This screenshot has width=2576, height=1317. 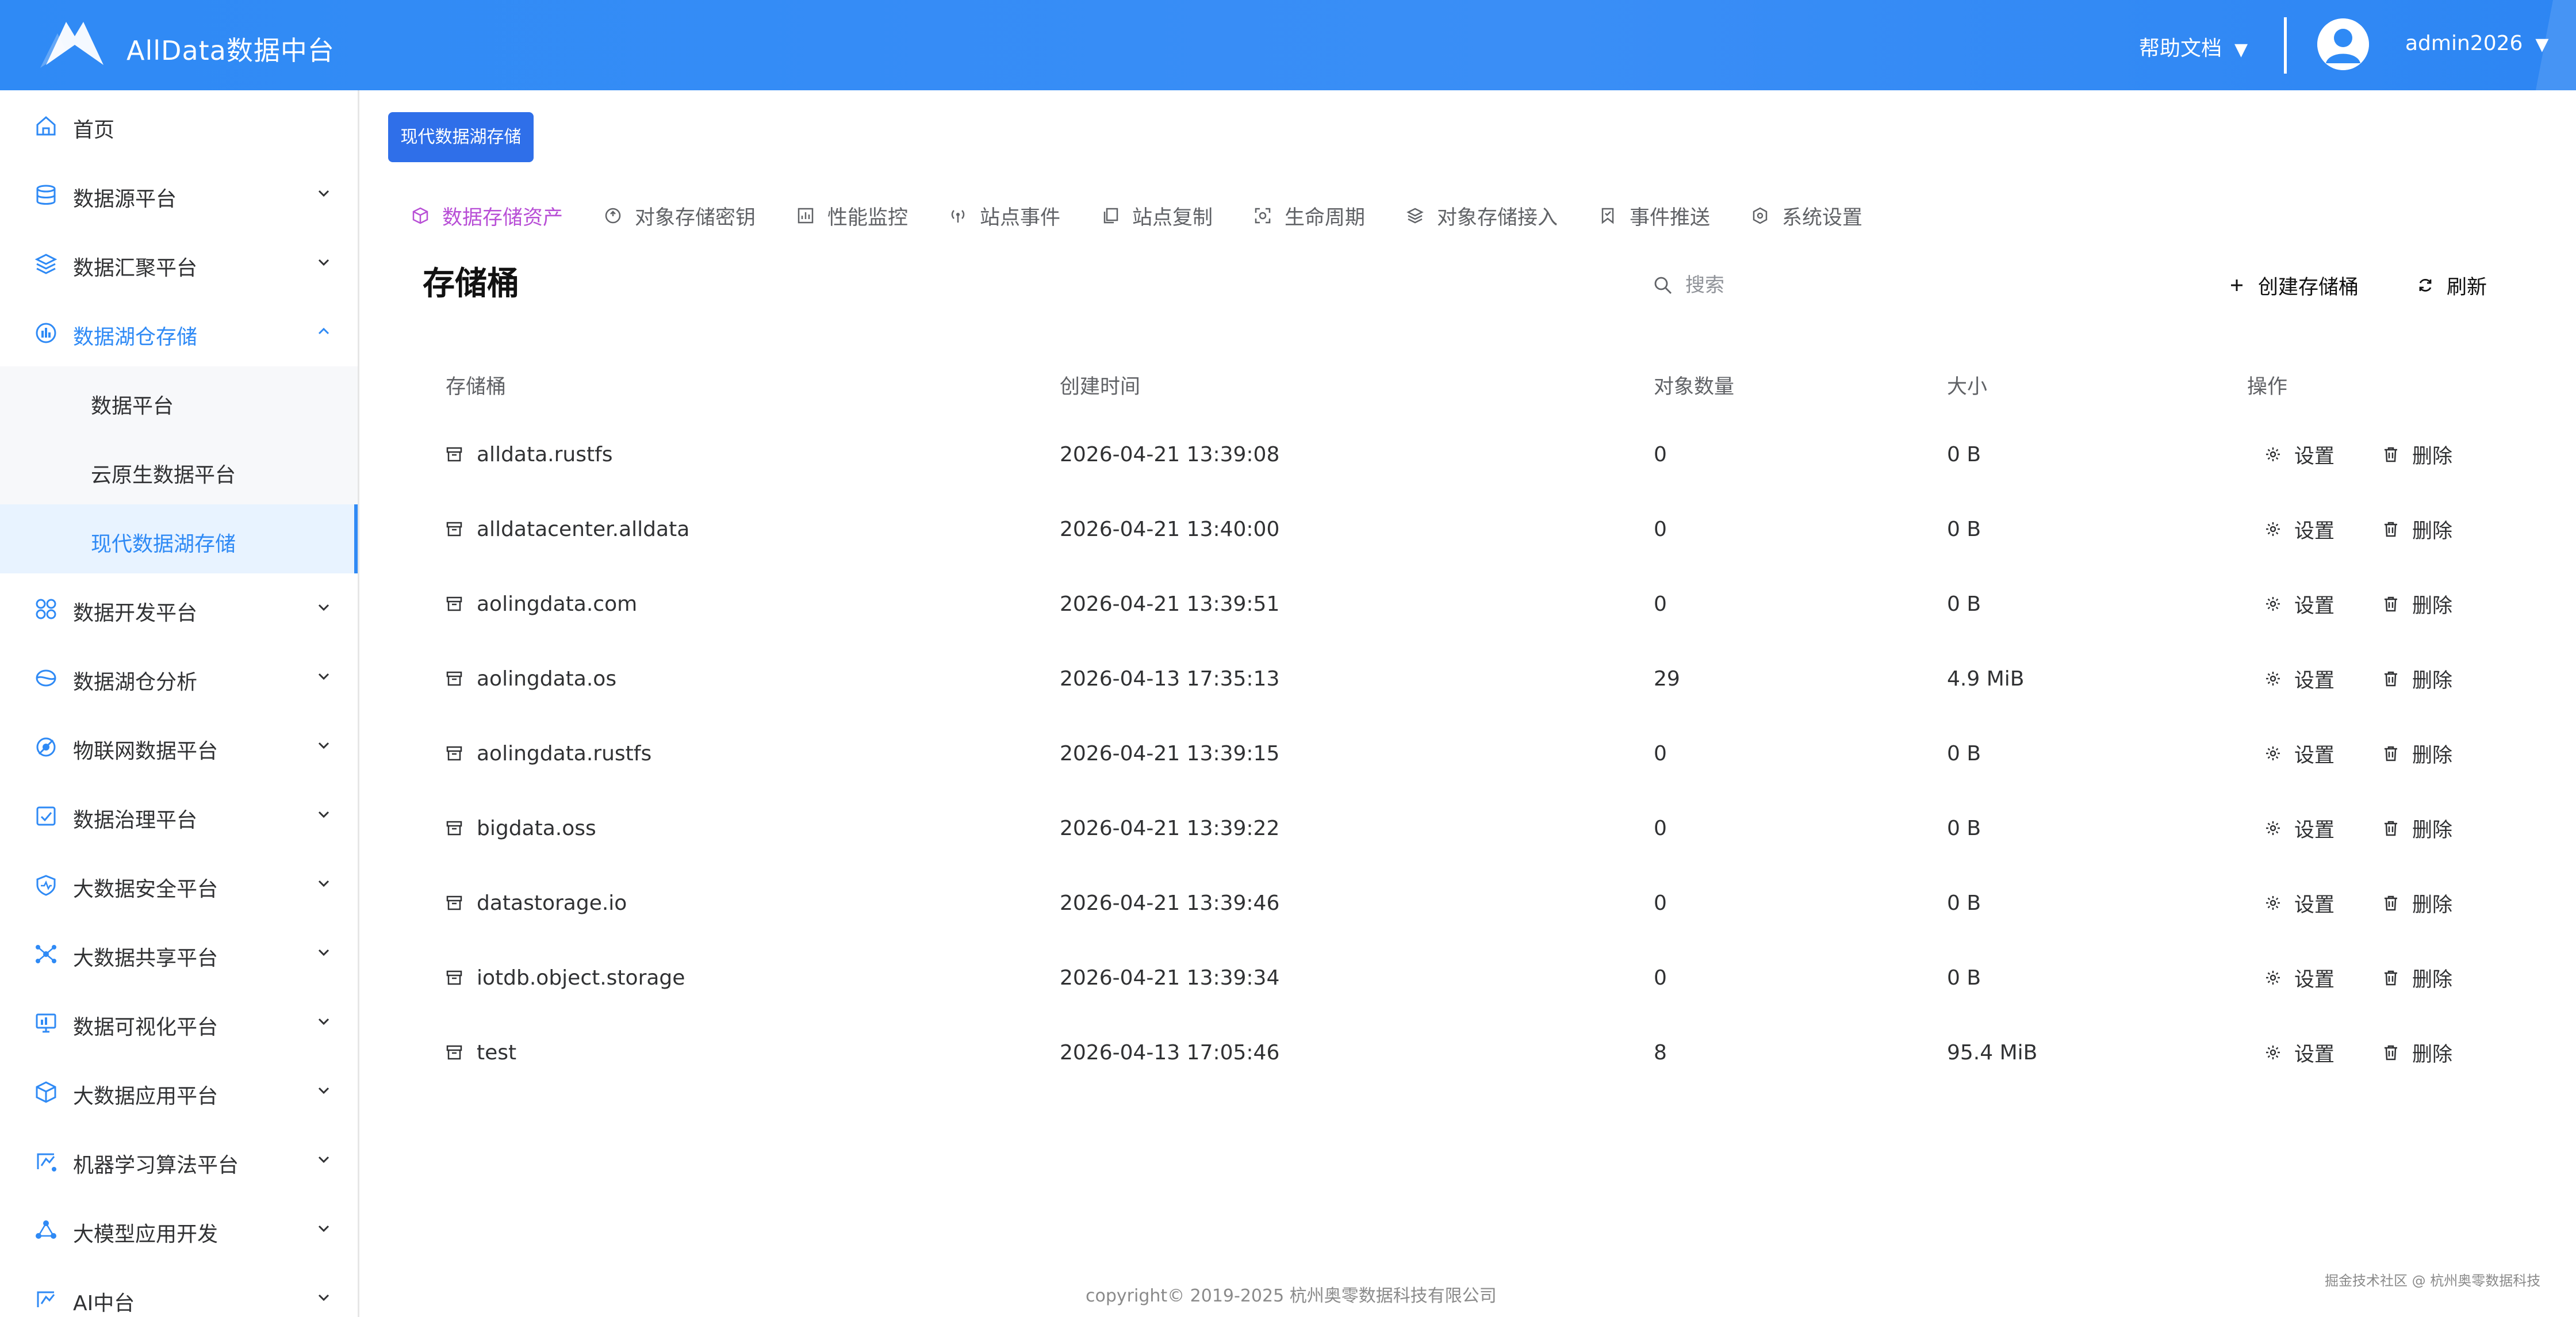 I want to click on sidebar-item-aggregation: 数据汇聚平台, so click(x=179, y=262).